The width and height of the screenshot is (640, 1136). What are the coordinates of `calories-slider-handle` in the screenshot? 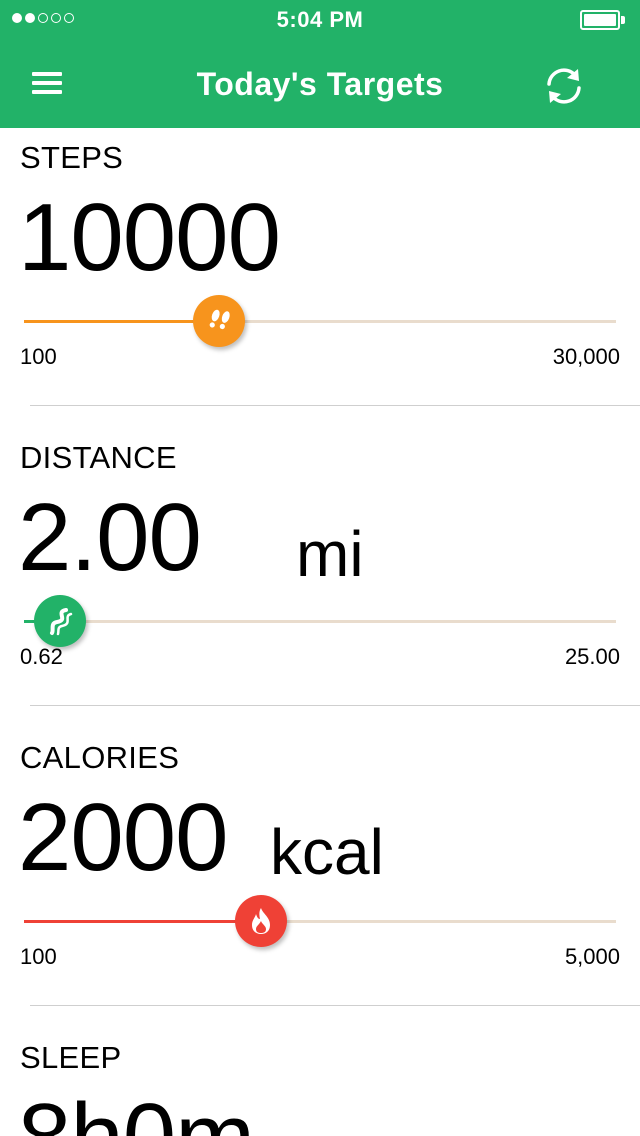 It's located at (260, 921).